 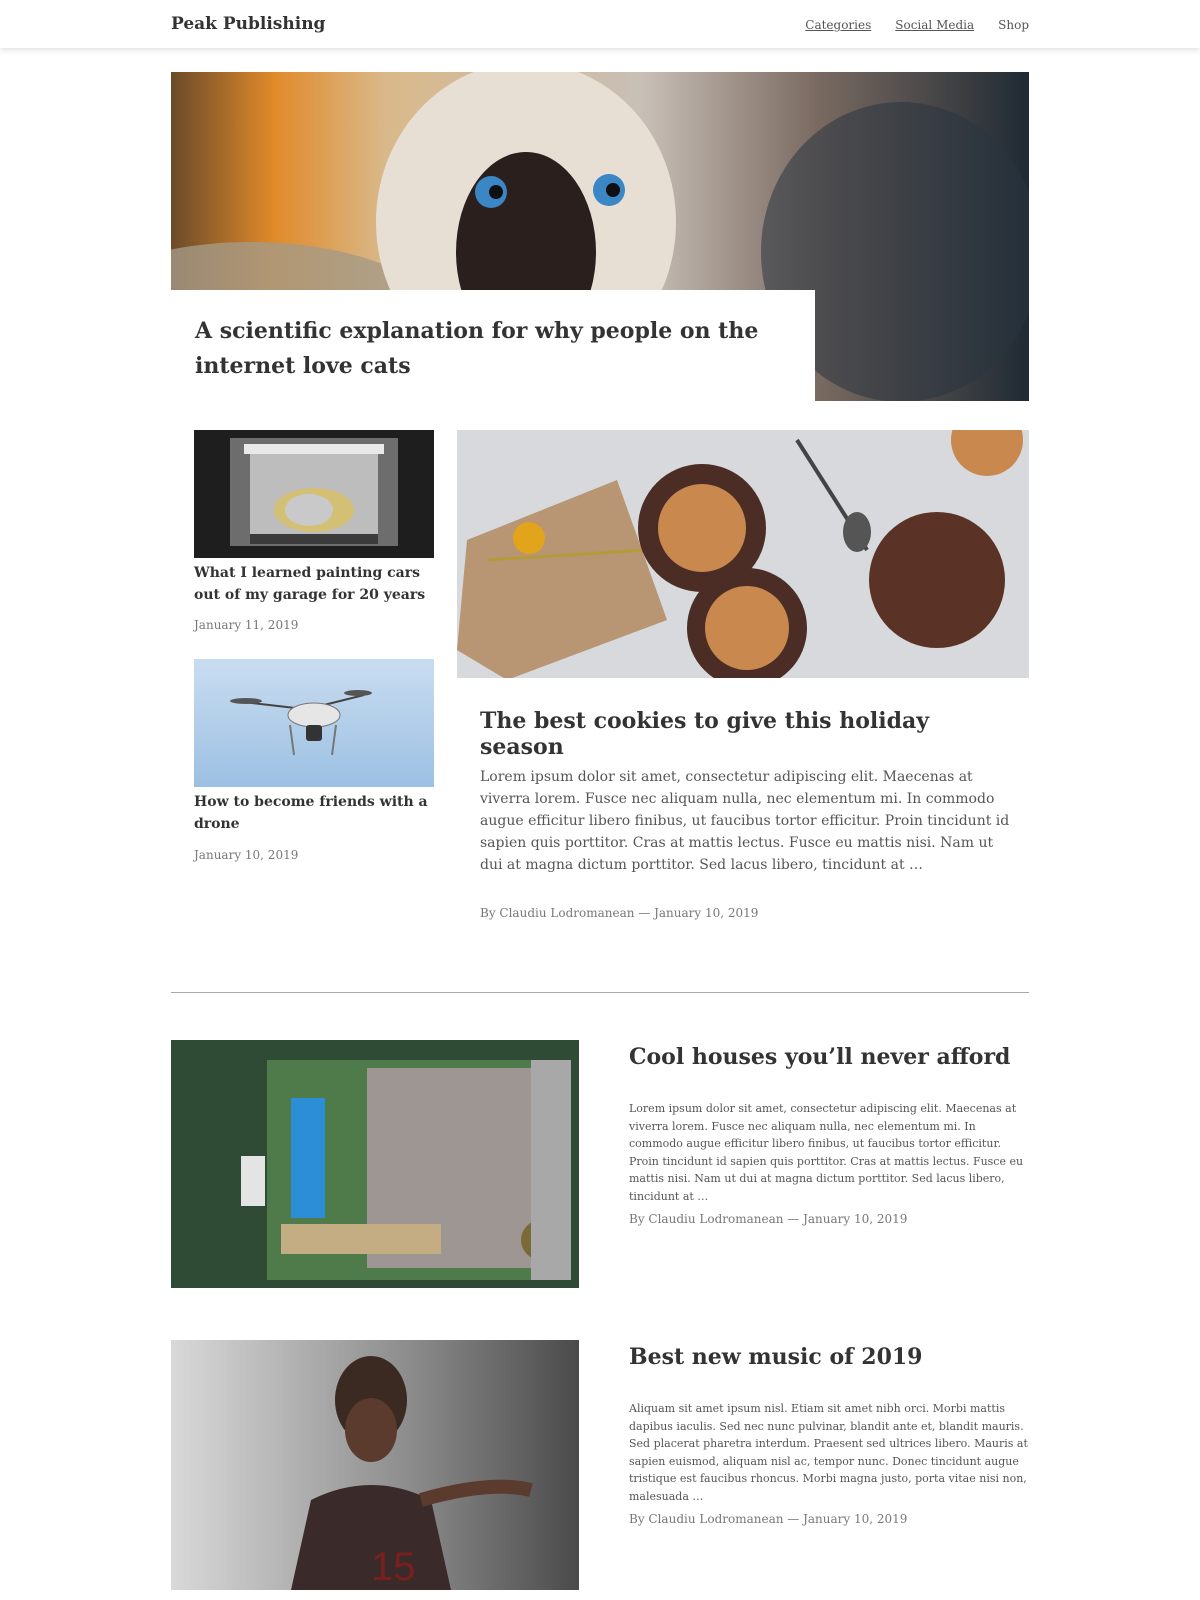 I want to click on article-title-drone: How to become friends with a drone, so click(x=317, y=813).